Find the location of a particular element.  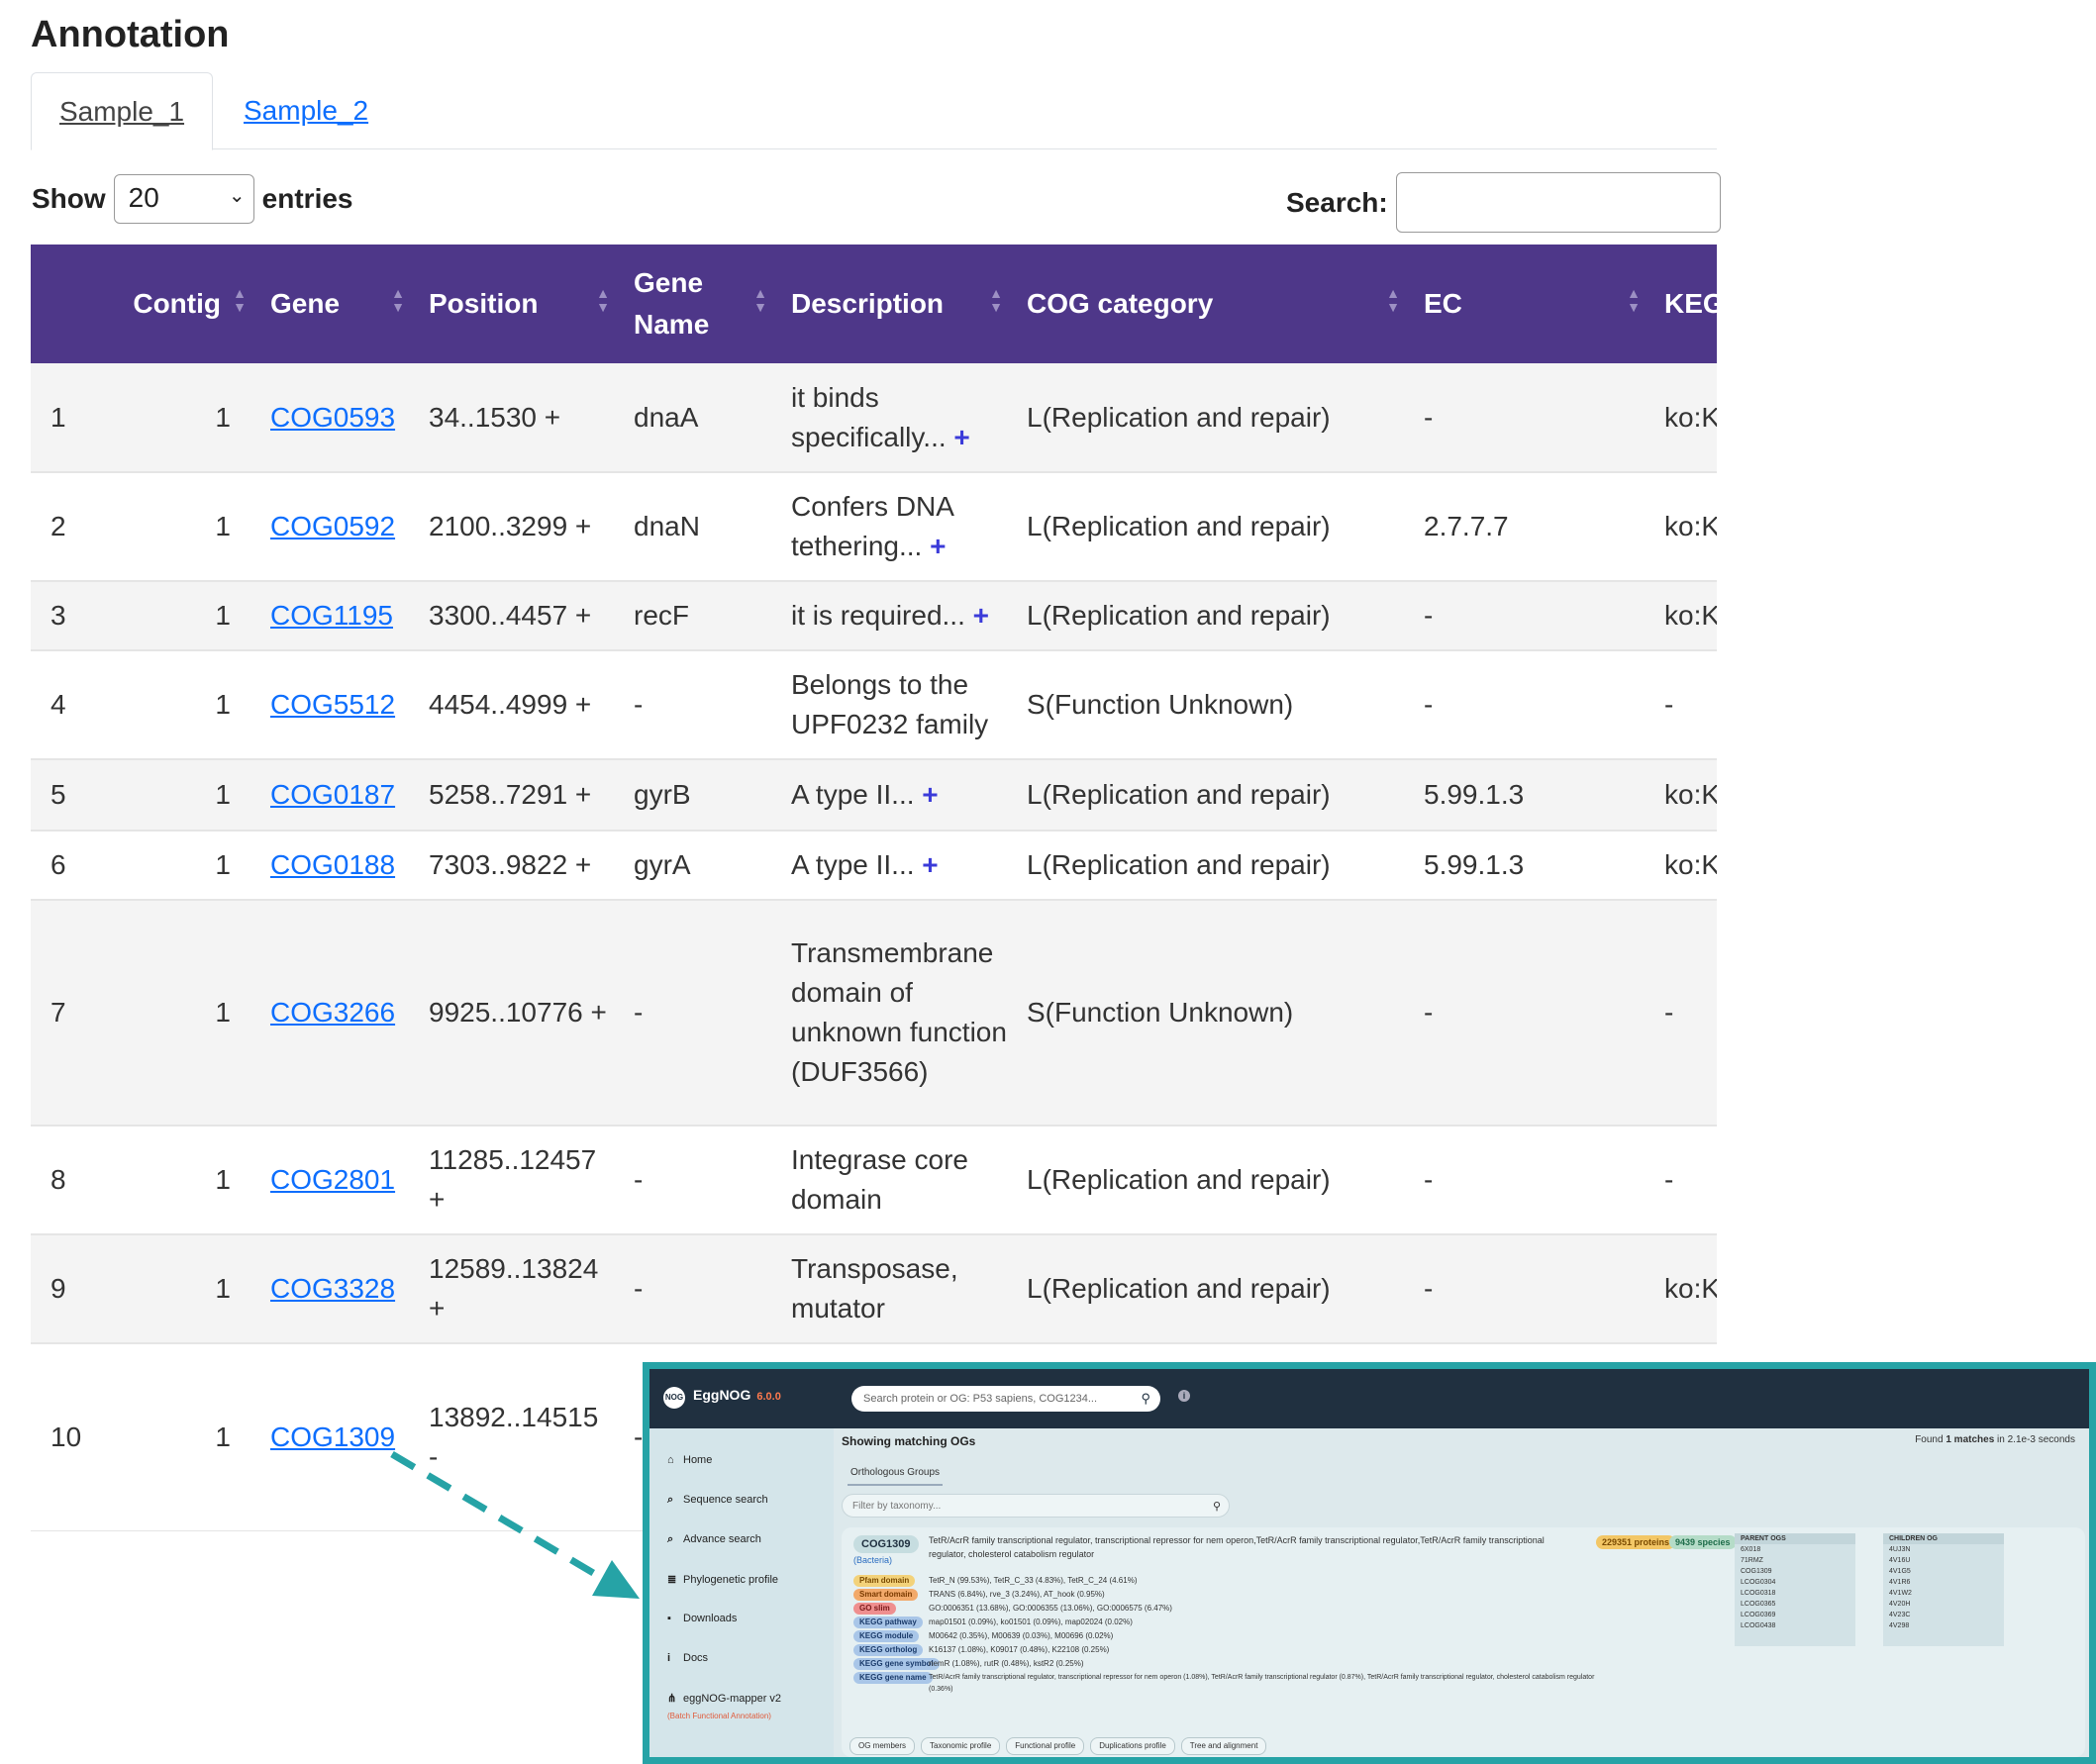

sidebar-item-phylogenetic-profile: ≣ Phylogenetic profile is located at coordinates (722, 1579).